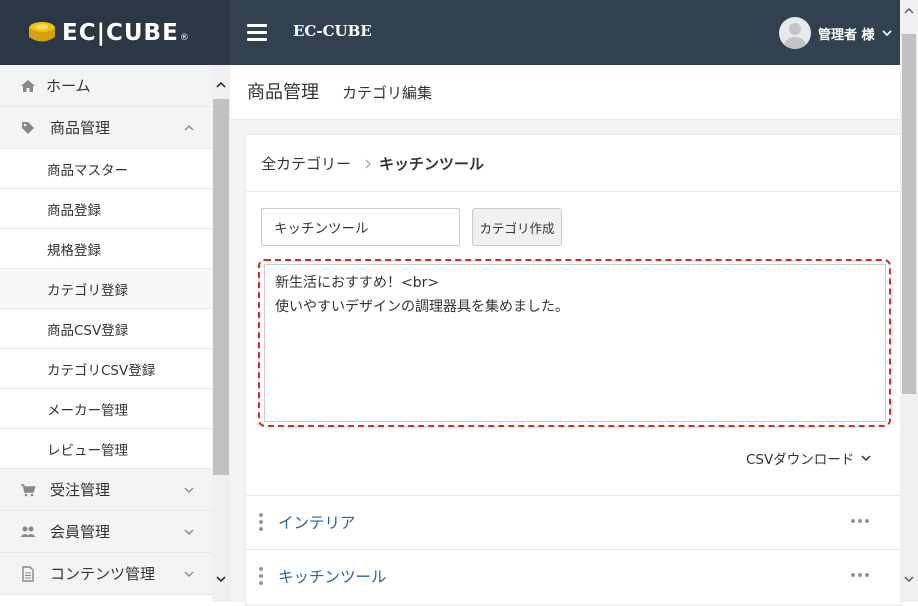 The height and width of the screenshot is (606, 918). Describe the element at coordinates (120, 33) in the screenshot. I see `logo-text: EC|CUBE` at that location.